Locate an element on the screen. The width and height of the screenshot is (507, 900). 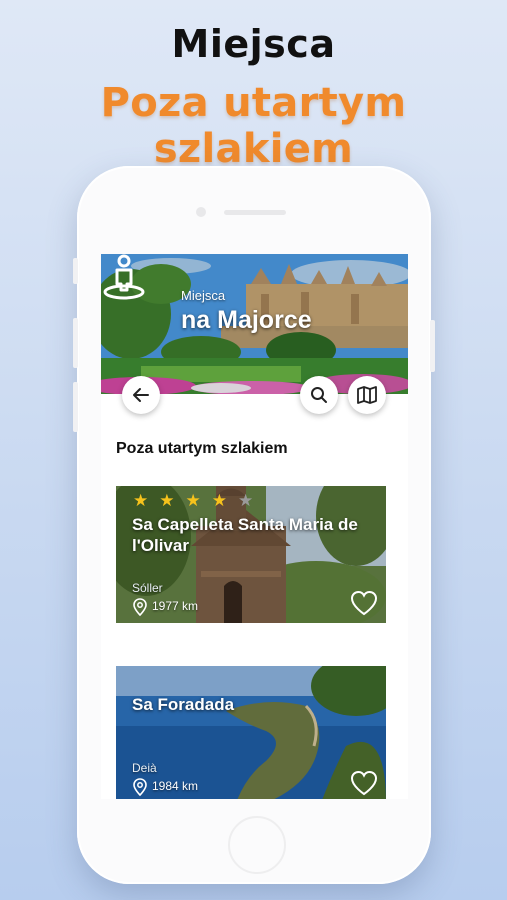
phone-camera is located at coordinates (201, 212).